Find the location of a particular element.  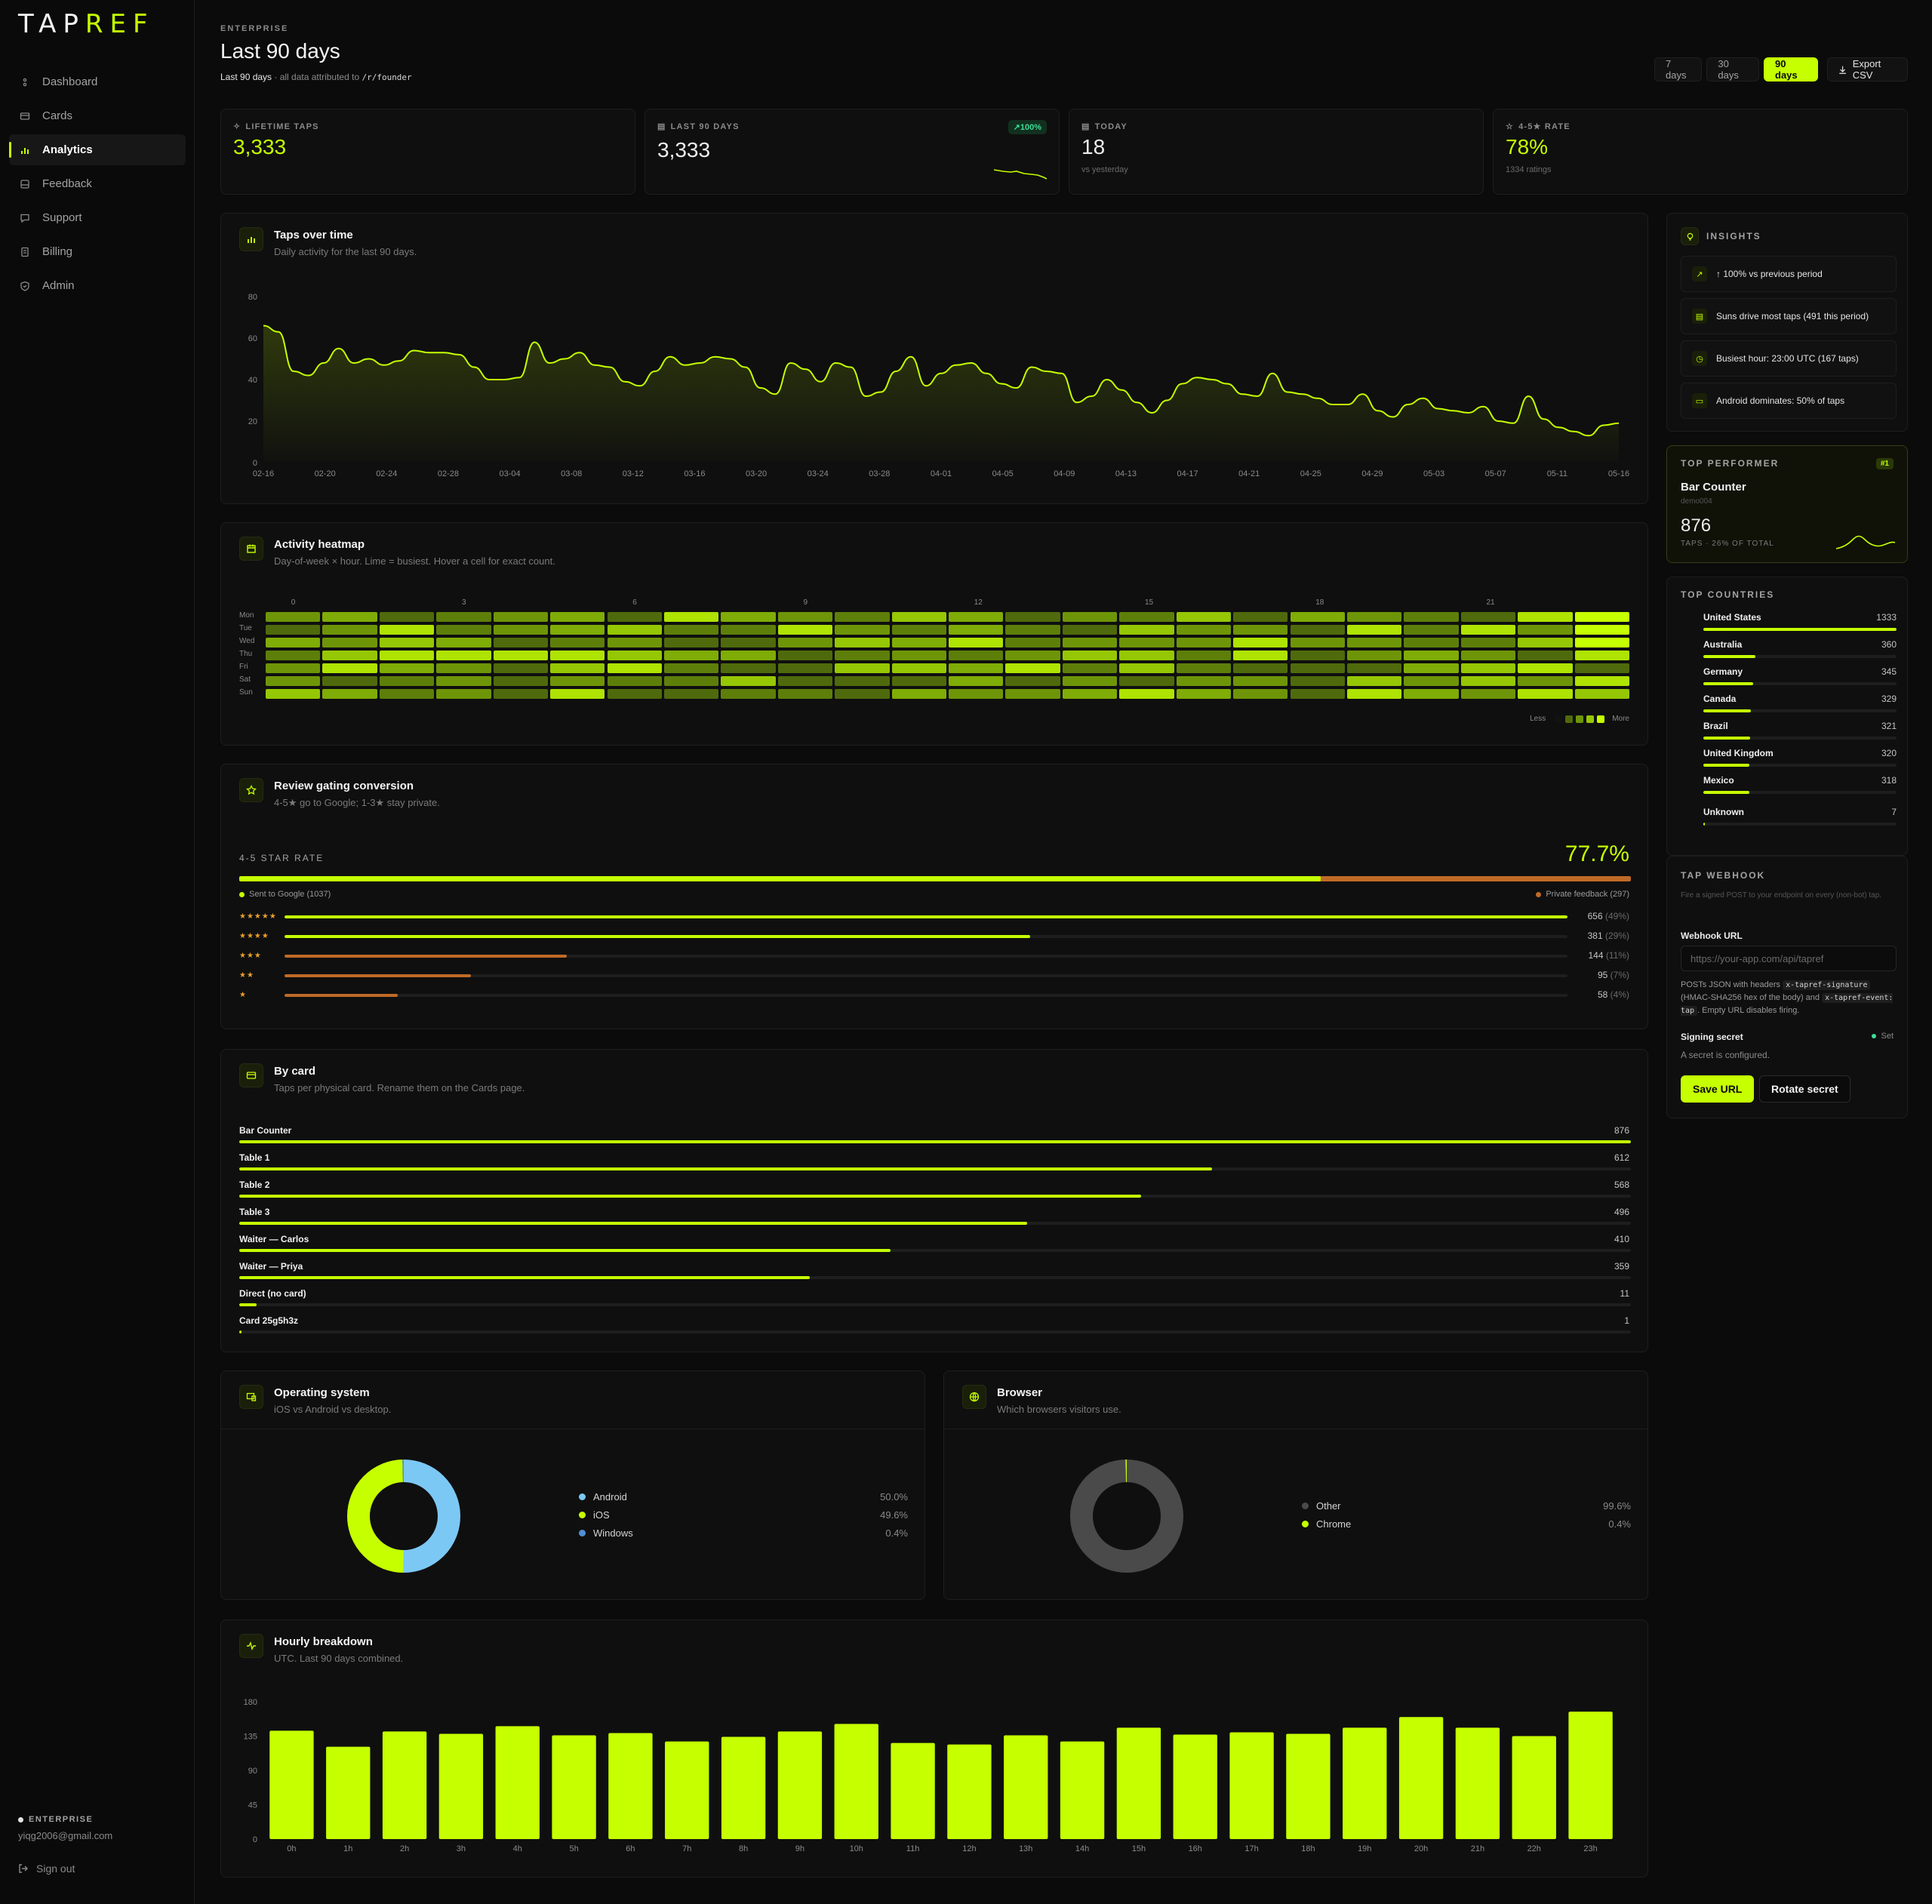

sidebar-item-cards: Cards is located at coordinates (97, 115).